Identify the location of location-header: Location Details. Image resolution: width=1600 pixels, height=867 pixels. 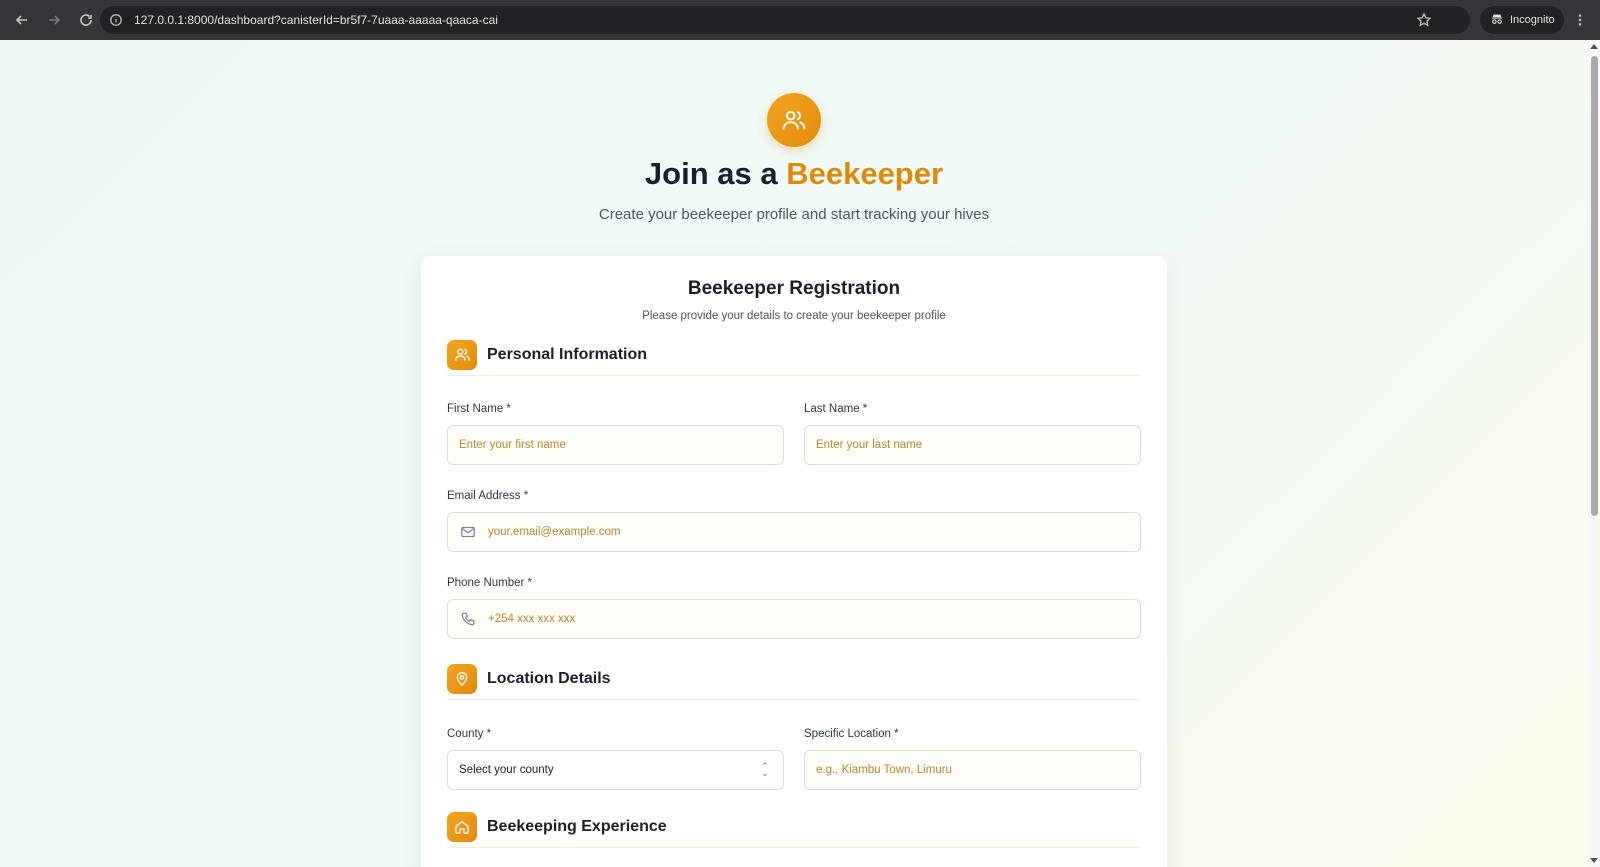
(794, 681).